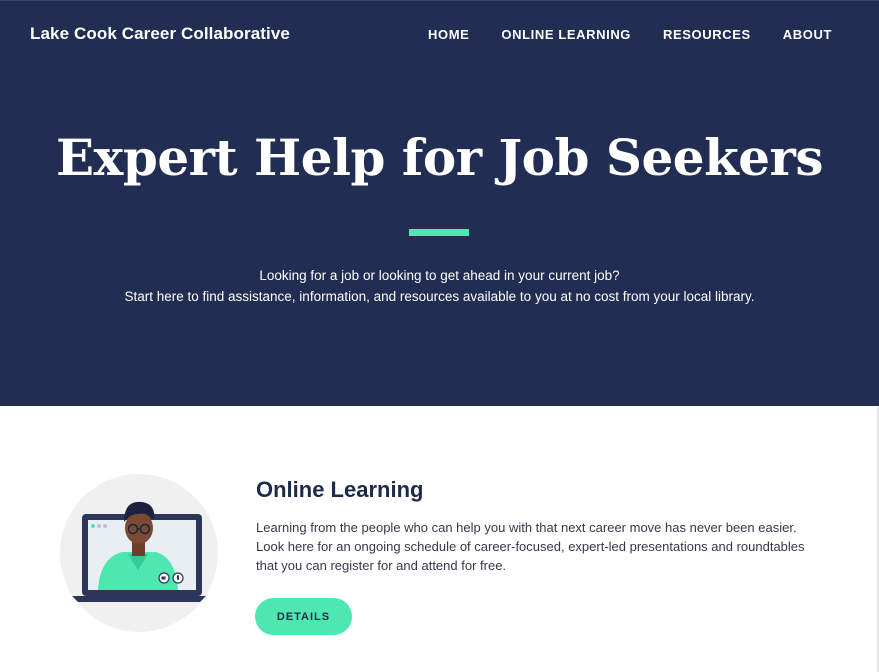 The image size is (879, 672). I want to click on nav-home: HOME, so click(448, 34).